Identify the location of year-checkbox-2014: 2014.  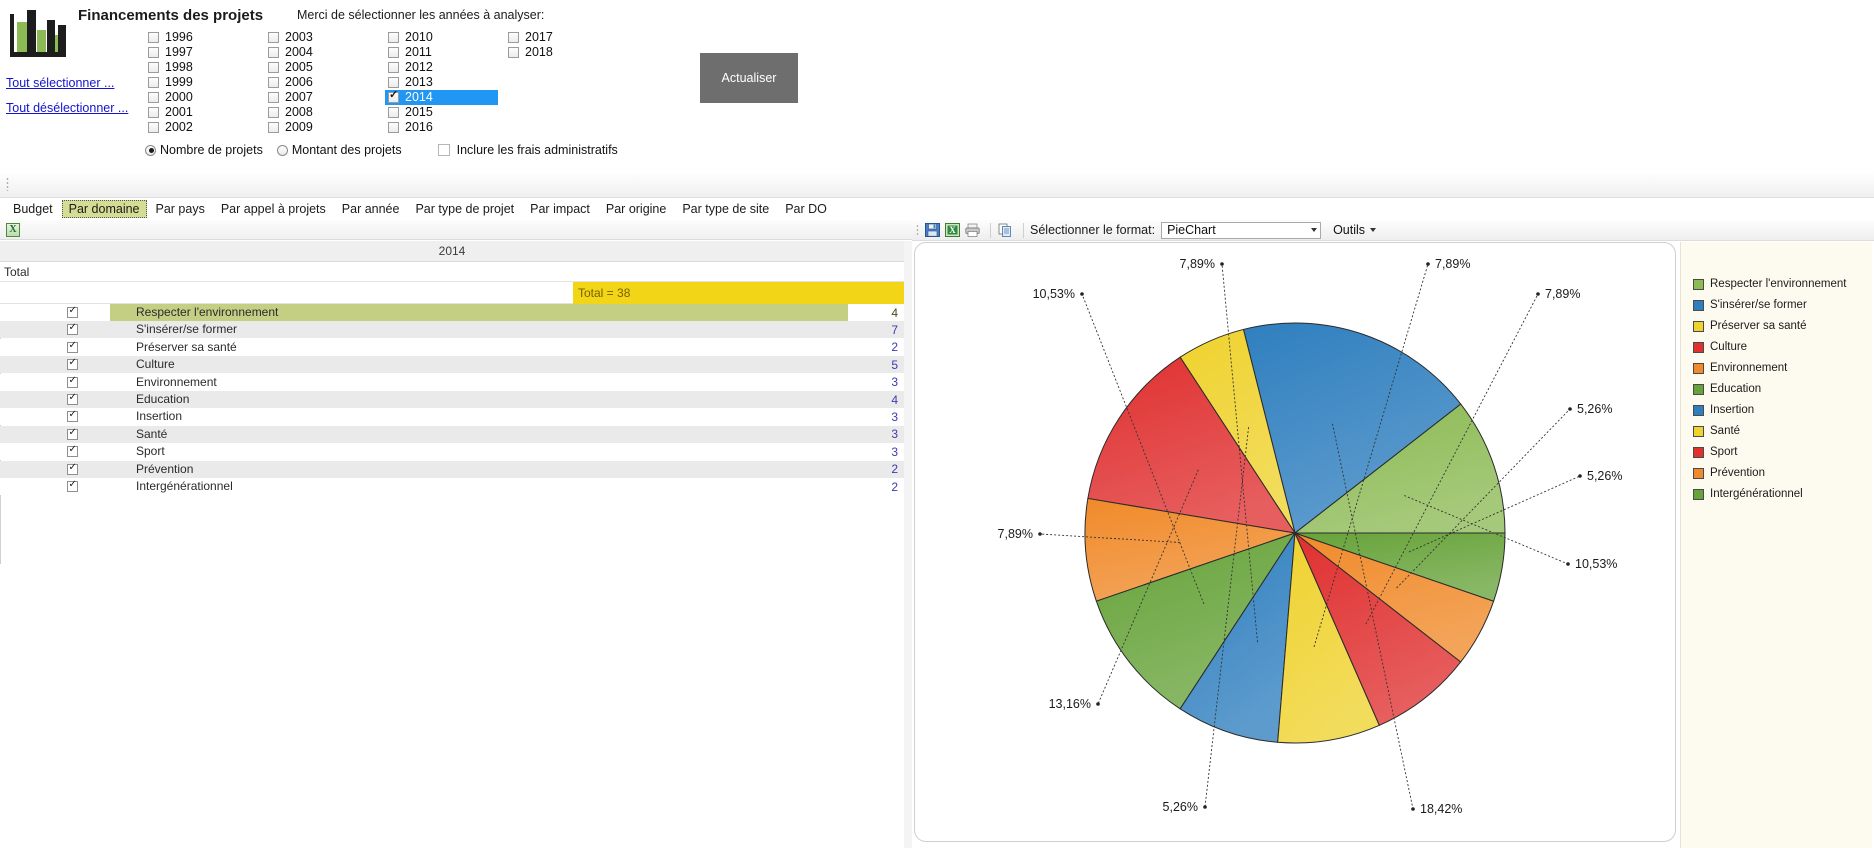
(441, 97).